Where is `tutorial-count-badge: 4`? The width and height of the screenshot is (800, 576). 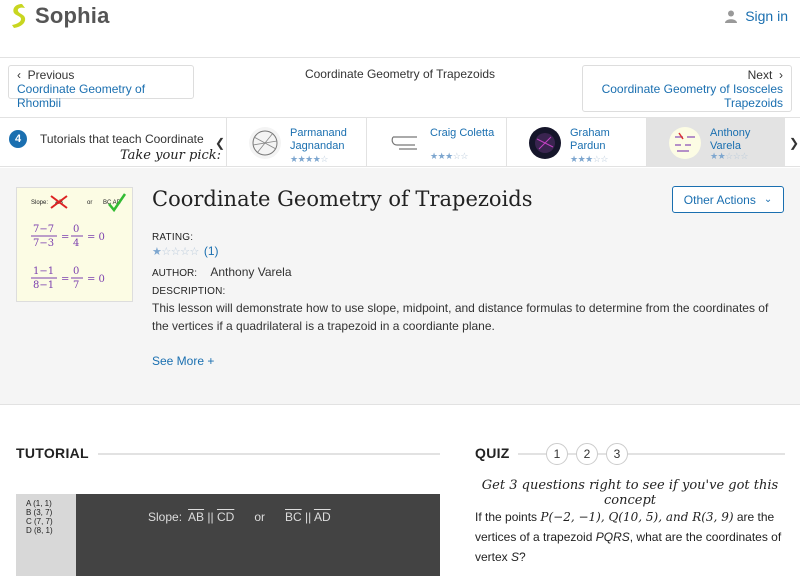 tutorial-count-badge: 4 is located at coordinates (18, 139).